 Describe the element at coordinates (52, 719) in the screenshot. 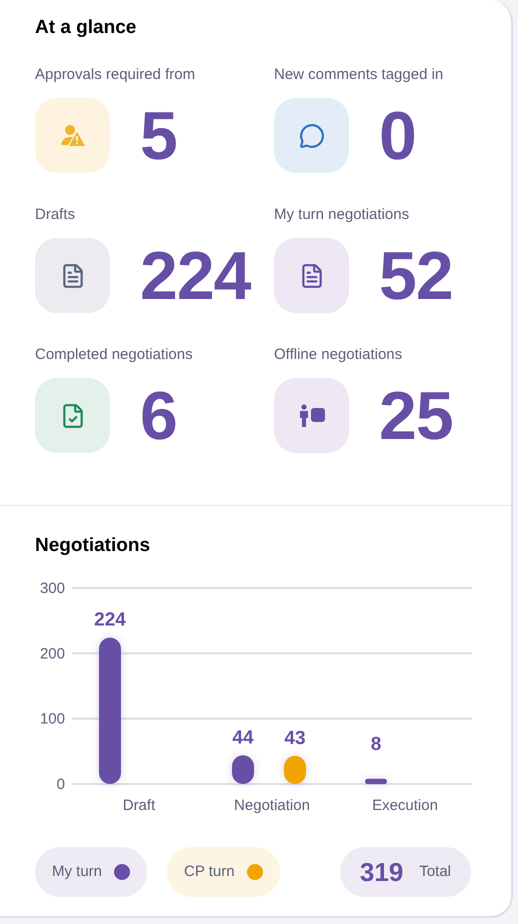

I see `axis-tick-label: 100` at that location.